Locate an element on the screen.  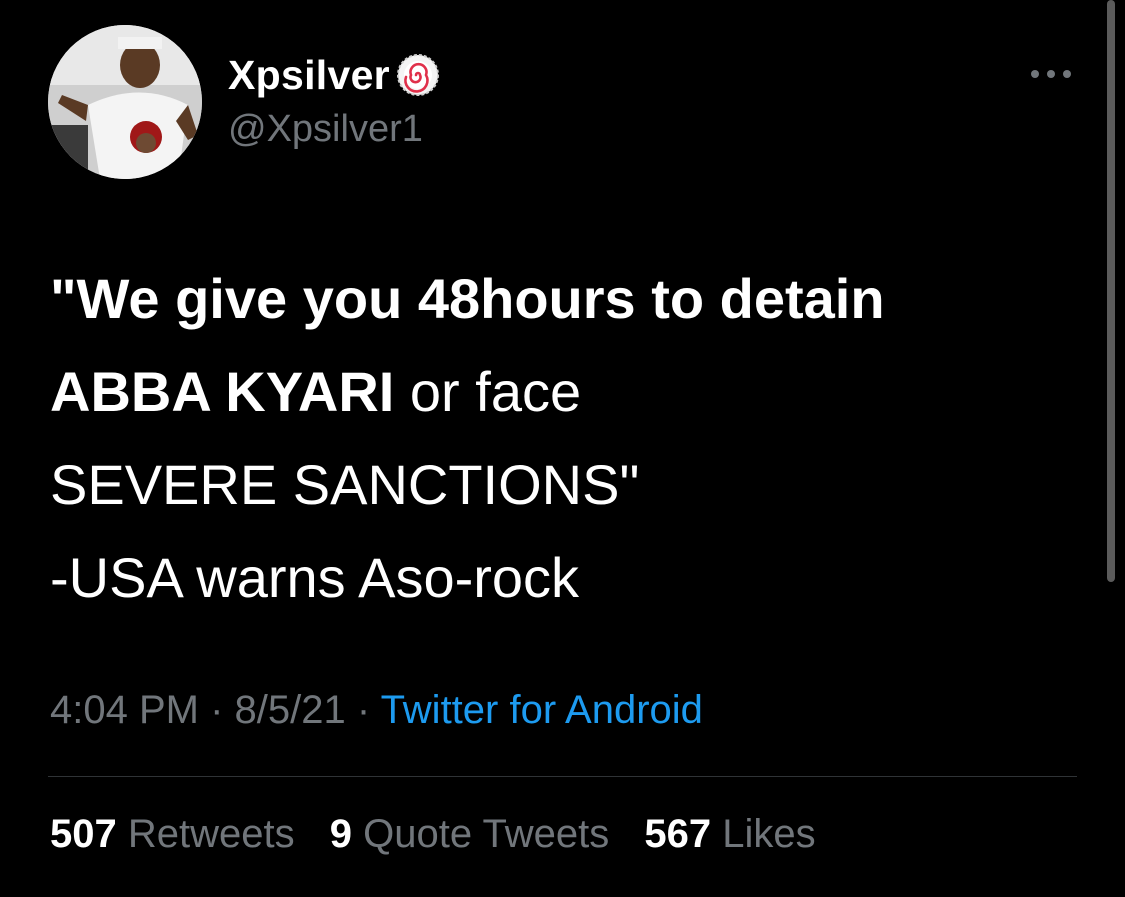
tweet-date: 8/5/21 is located at coordinates (290, 710).